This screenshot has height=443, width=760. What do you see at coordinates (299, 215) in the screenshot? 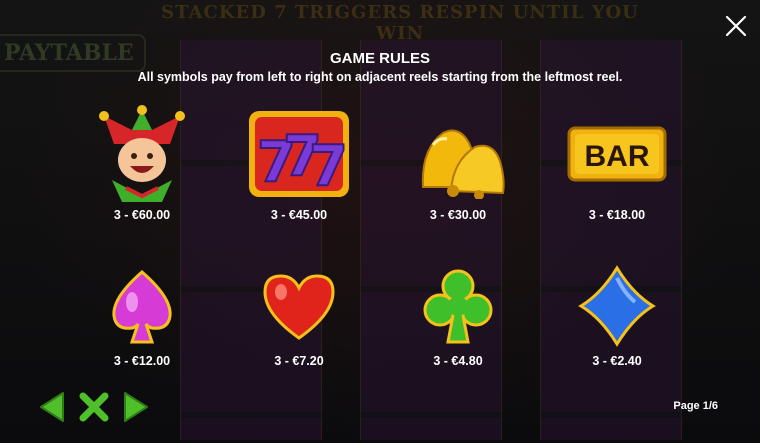
I see `symbol-payout: 3 - €45.00` at bounding box center [299, 215].